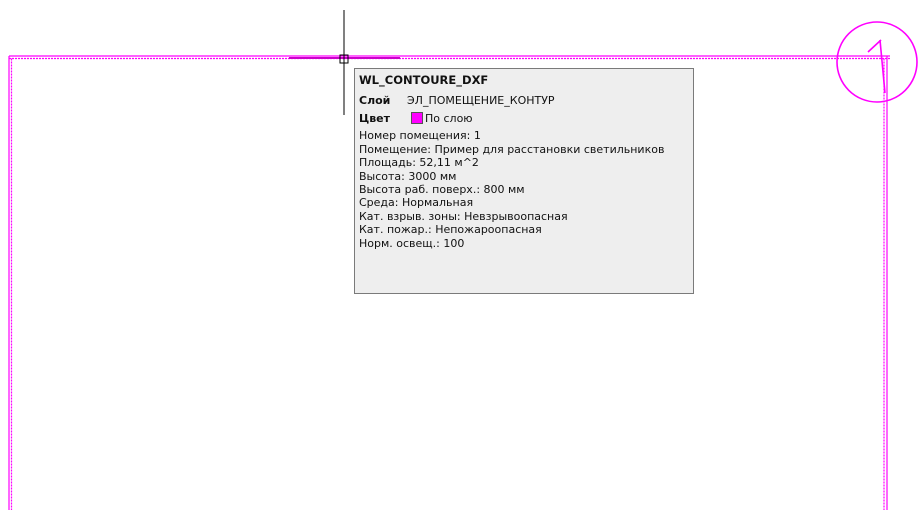 The width and height of the screenshot is (921, 510). What do you see at coordinates (449, 118) in the screenshot?
I see `color-value: По слою` at bounding box center [449, 118].